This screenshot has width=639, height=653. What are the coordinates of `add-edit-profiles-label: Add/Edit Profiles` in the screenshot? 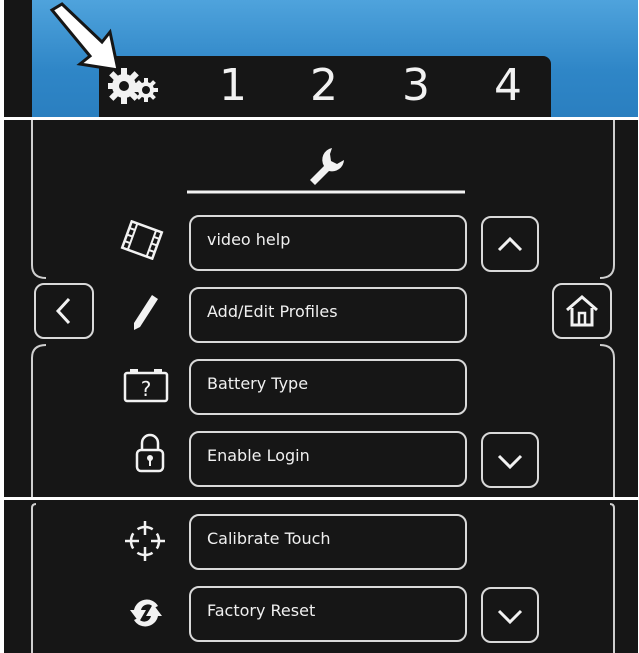 It's located at (272, 311).